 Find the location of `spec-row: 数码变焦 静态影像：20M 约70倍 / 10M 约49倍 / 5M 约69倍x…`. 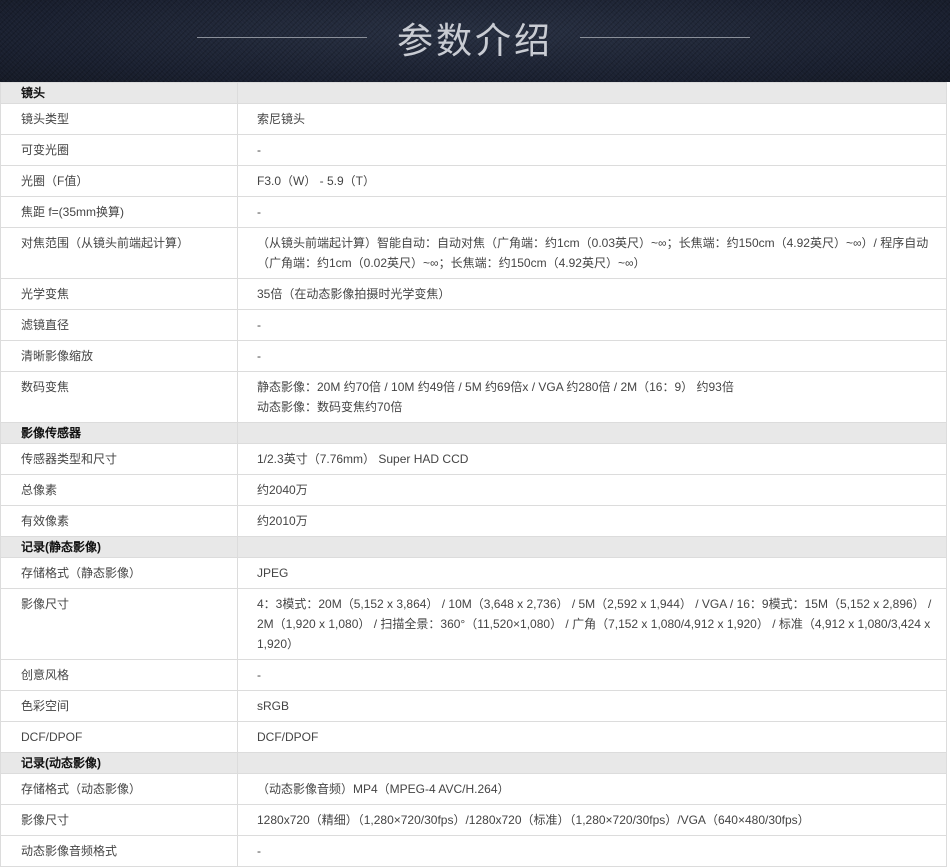

spec-row: 数码变焦 静态影像：20M 约70倍 / 10M 约49倍 / 5M 约69倍x… is located at coordinates (473, 397).